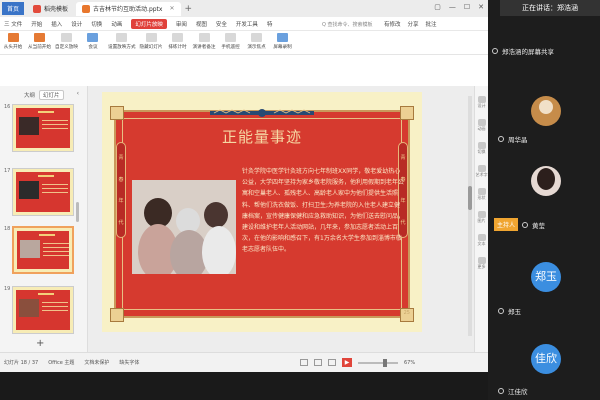  What do you see at coordinates (13, 40) in the screenshot?
I see `from-start-button: 从头开始` at bounding box center [13, 40].